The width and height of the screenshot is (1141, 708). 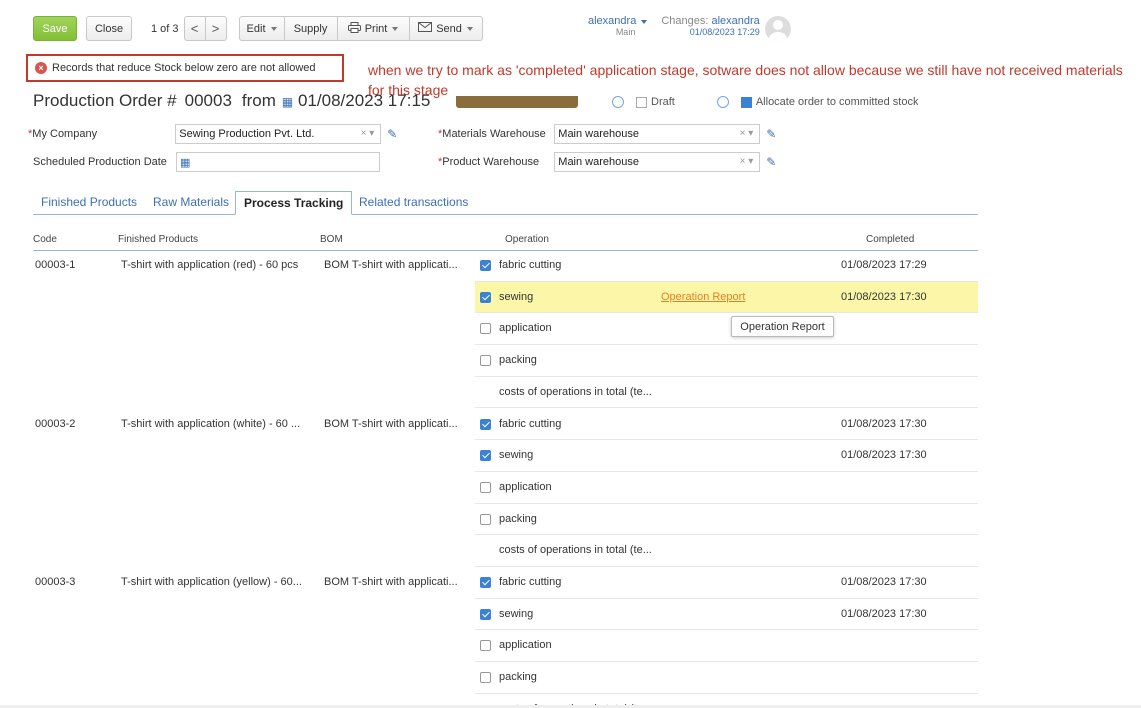 What do you see at coordinates (724, 32) in the screenshot?
I see `changes-date: 01/08/2023 17:29` at bounding box center [724, 32].